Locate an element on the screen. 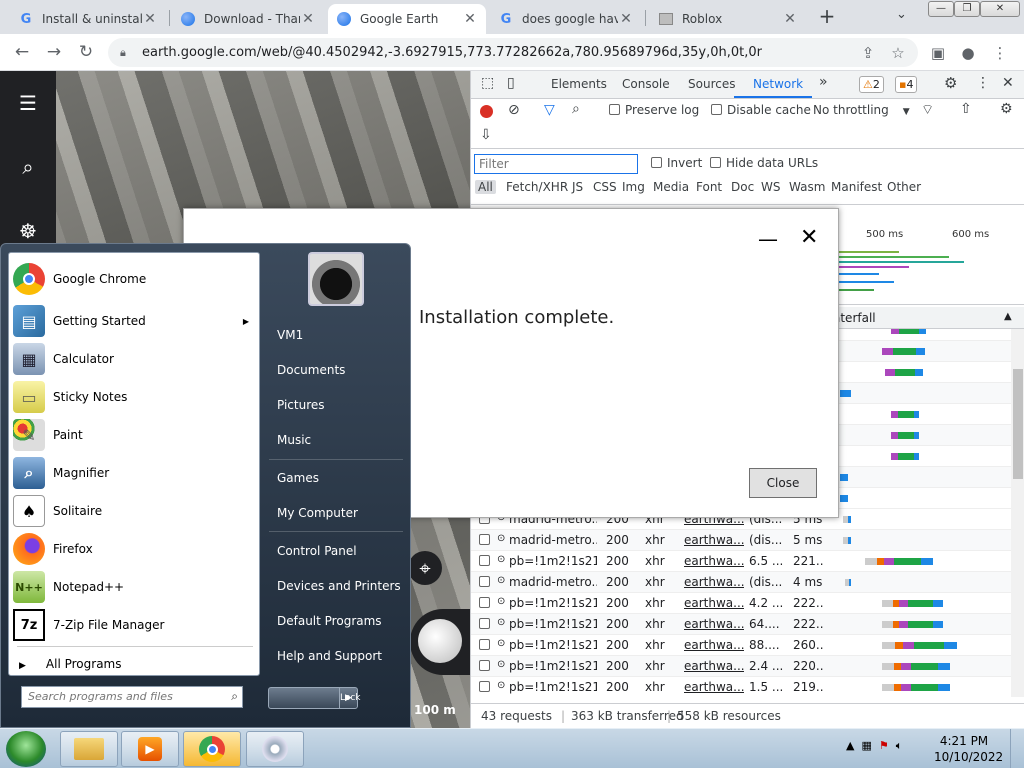 This screenshot has width=1024, height=768. kebab-menu-icon: ⋮ is located at coordinates (1000, 53).